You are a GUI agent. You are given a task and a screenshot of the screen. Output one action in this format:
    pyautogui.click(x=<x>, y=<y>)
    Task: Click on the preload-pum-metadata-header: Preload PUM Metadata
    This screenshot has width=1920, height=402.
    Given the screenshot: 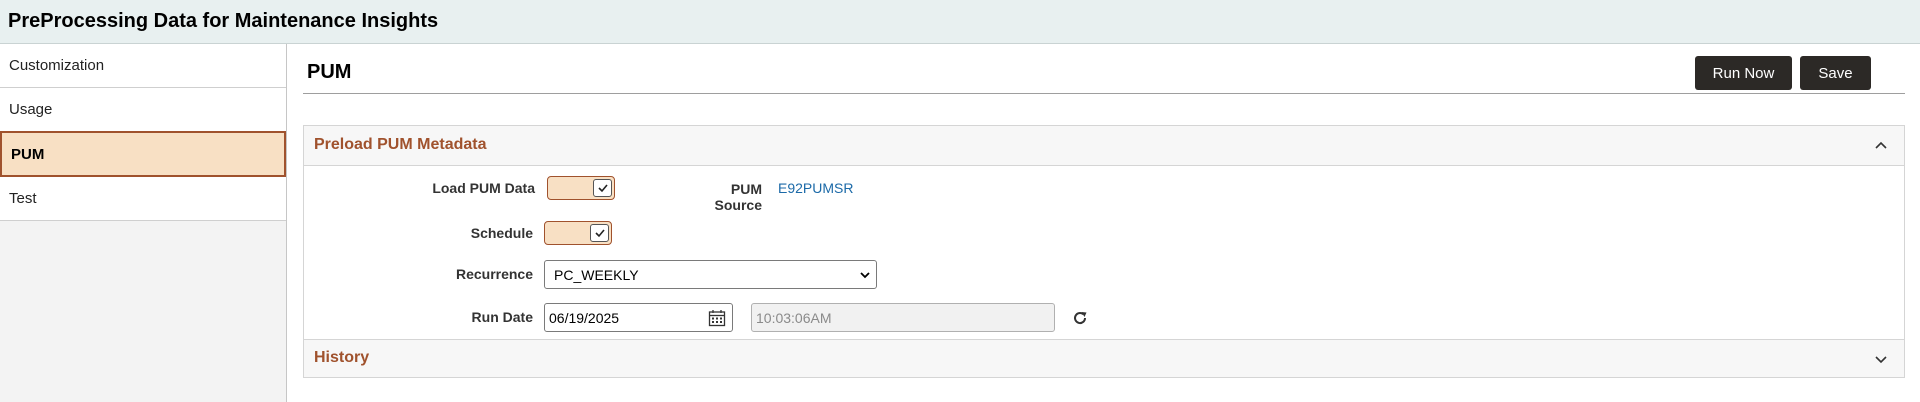 What is the action you would take?
    pyautogui.click(x=1104, y=146)
    